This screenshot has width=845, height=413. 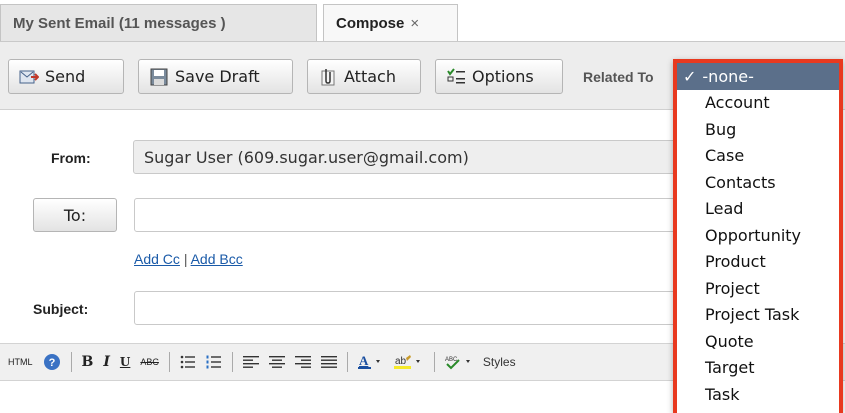 What do you see at coordinates (149, 362) in the screenshot?
I see `strikethrough-button: ABC` at bounding box center [149, 362].